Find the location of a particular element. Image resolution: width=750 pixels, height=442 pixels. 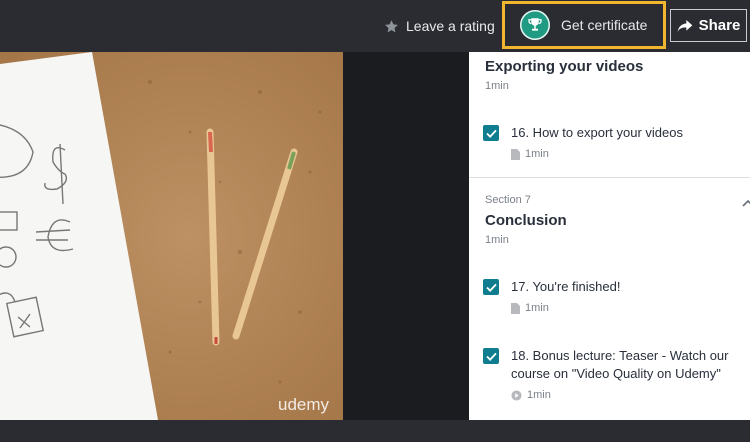

star-icon is located at coordinates (391, 25).